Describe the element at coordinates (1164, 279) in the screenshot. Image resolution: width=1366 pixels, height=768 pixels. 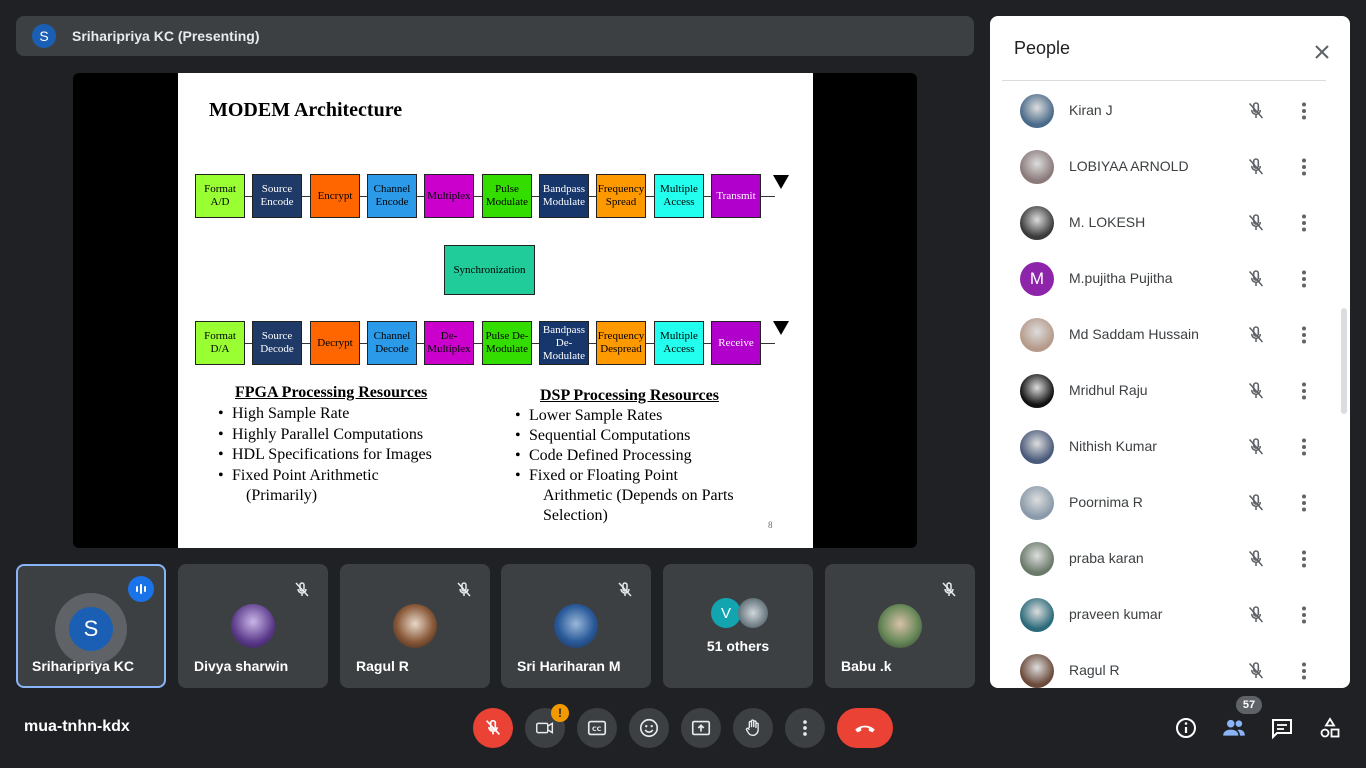
I see `participant-row: M M.pujitha Pujitha` at that location.